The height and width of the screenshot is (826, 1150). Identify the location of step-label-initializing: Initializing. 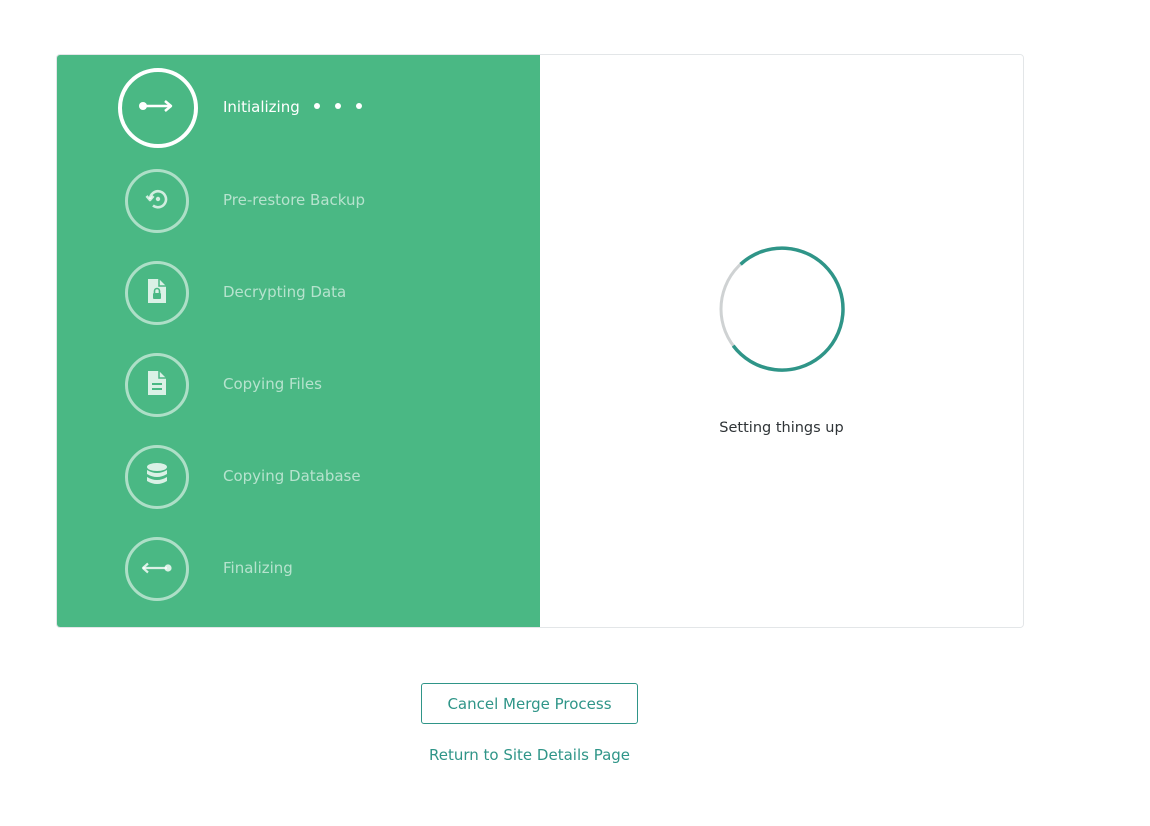
(300, 107).